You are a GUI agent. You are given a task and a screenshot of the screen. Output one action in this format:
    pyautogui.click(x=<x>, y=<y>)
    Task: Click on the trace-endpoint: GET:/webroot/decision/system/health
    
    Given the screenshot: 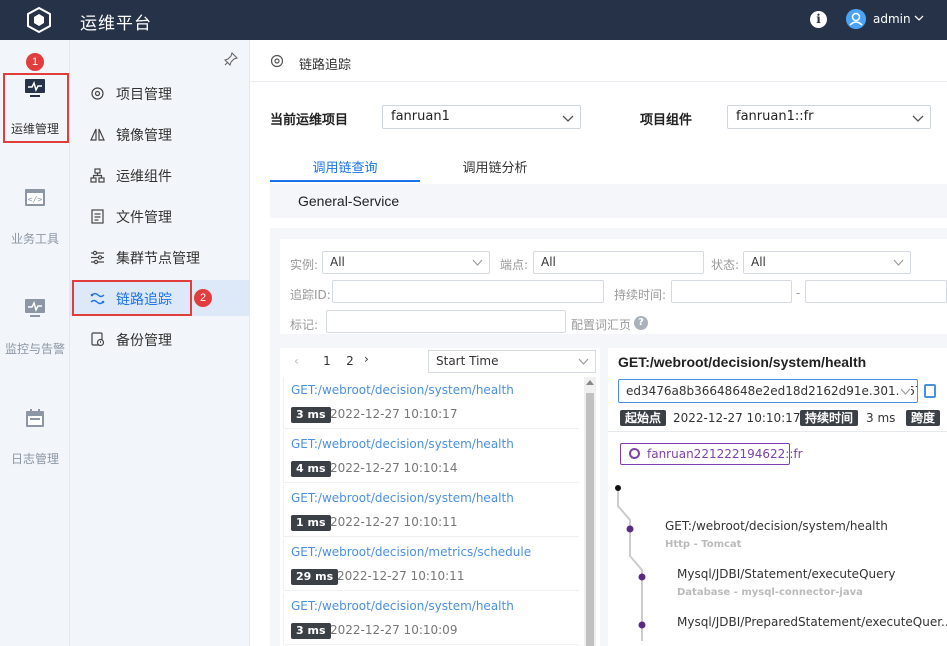 What is the action you would take?
    pyautogui.click(x=402, y=606)
    